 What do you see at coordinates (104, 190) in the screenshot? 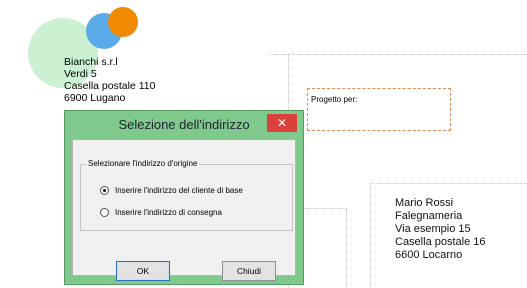
I see `radio-button-selected` at bounding box center [104, 190].